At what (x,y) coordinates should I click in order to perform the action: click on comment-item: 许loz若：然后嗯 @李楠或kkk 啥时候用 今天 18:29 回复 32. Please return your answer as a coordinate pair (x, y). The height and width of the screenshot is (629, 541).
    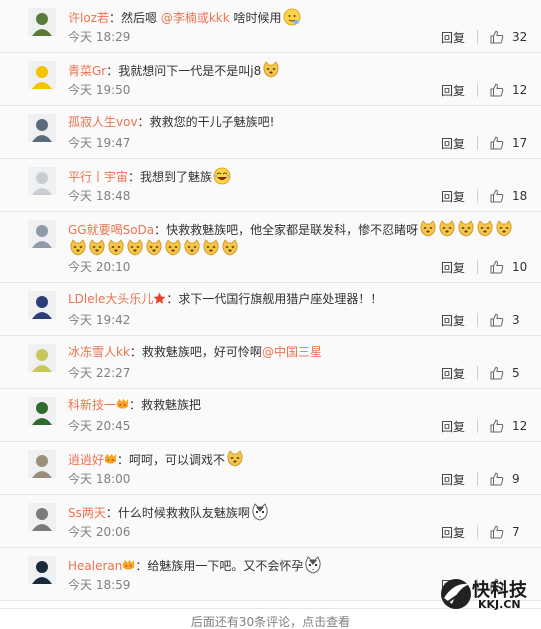
    Looking at the image, I should click on (270, 26).